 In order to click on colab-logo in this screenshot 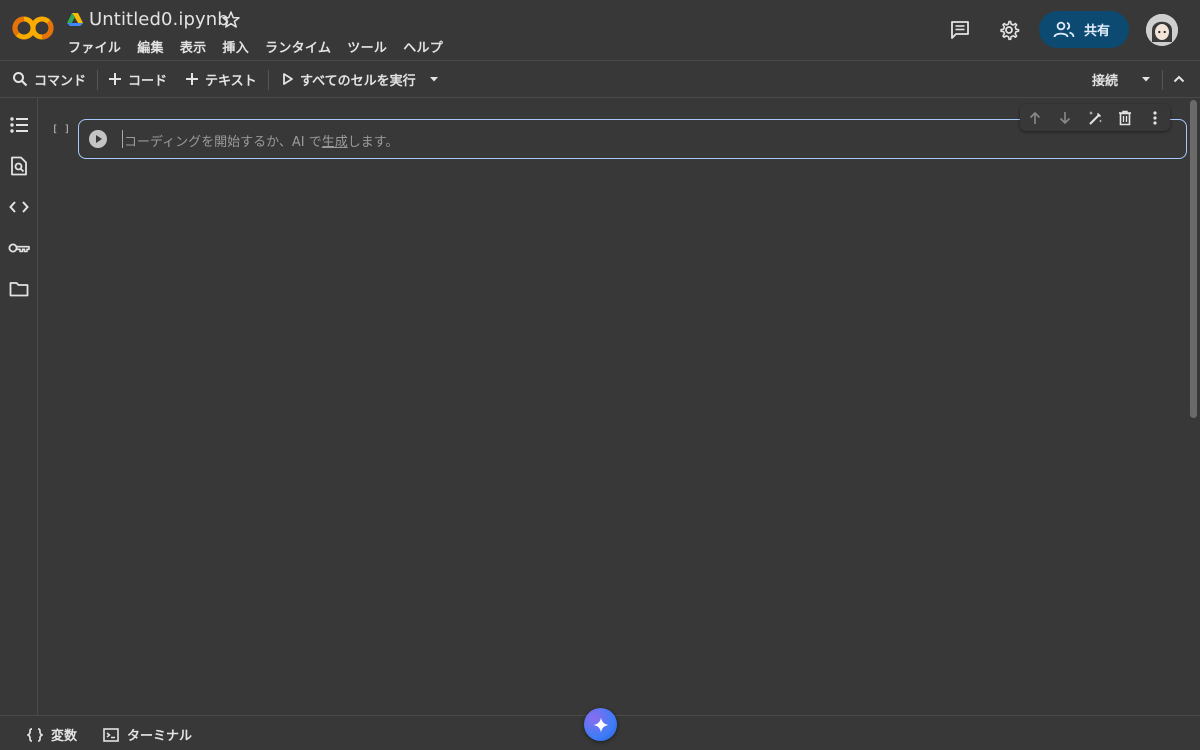, I will do `click(33, 28)`.